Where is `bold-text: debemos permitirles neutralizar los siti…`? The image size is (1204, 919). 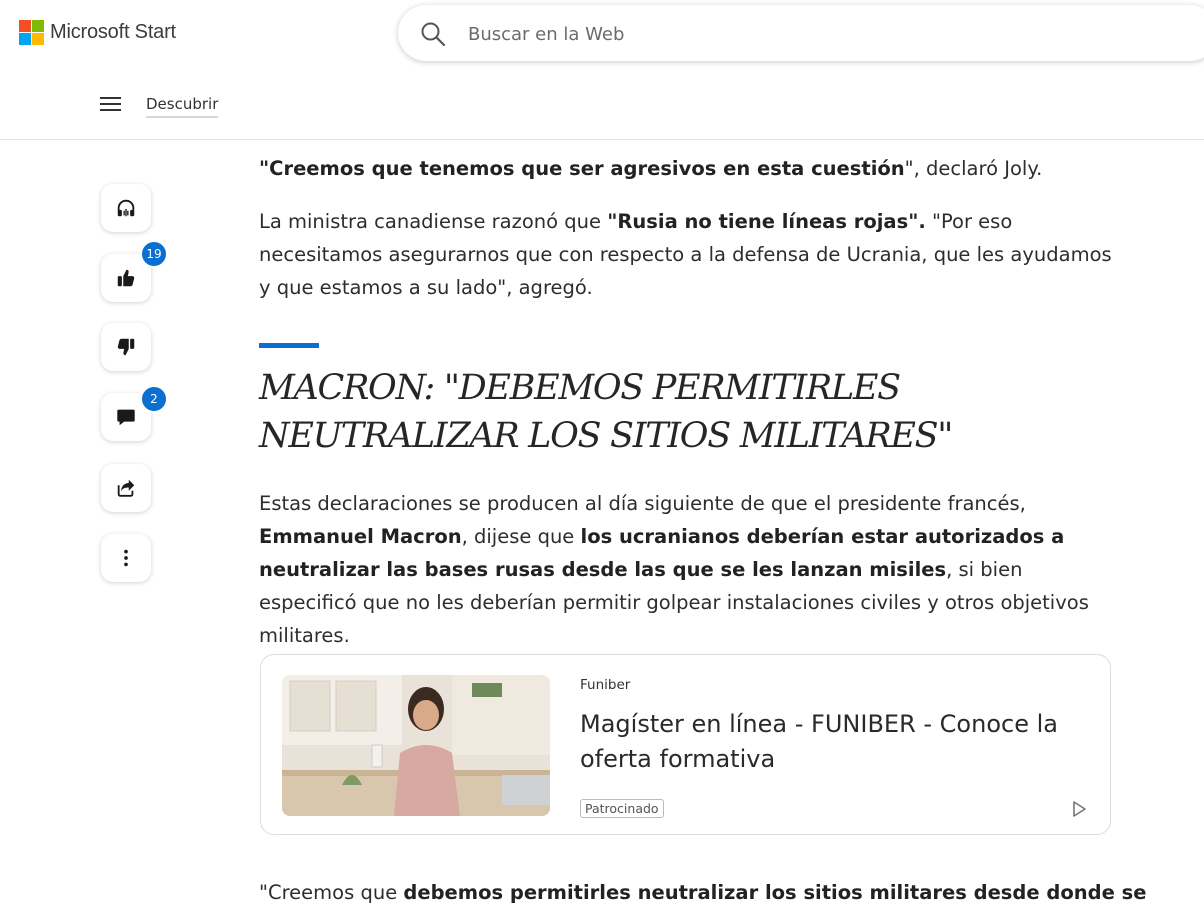 bold-text: debemos permitirles neutralizar los siti… is located at coordinates (775, 892).